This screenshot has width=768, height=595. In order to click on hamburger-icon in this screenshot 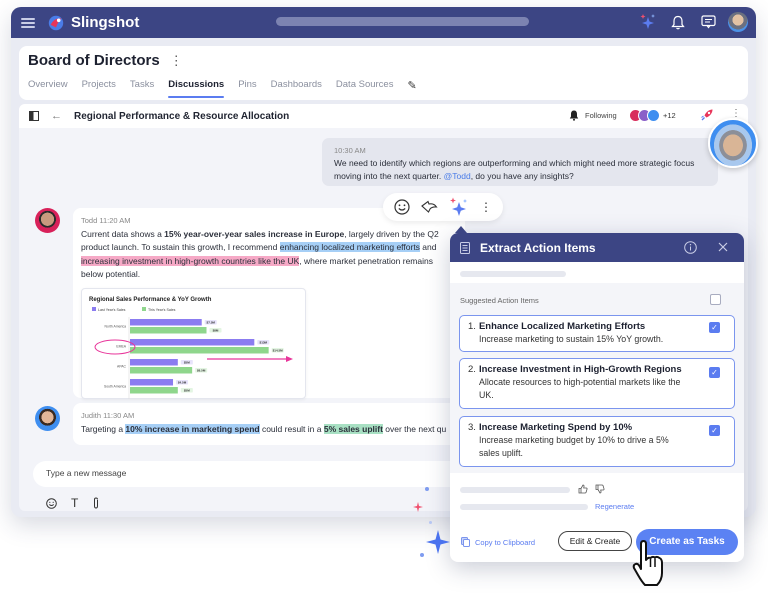, I will do `click(28, 22)`.